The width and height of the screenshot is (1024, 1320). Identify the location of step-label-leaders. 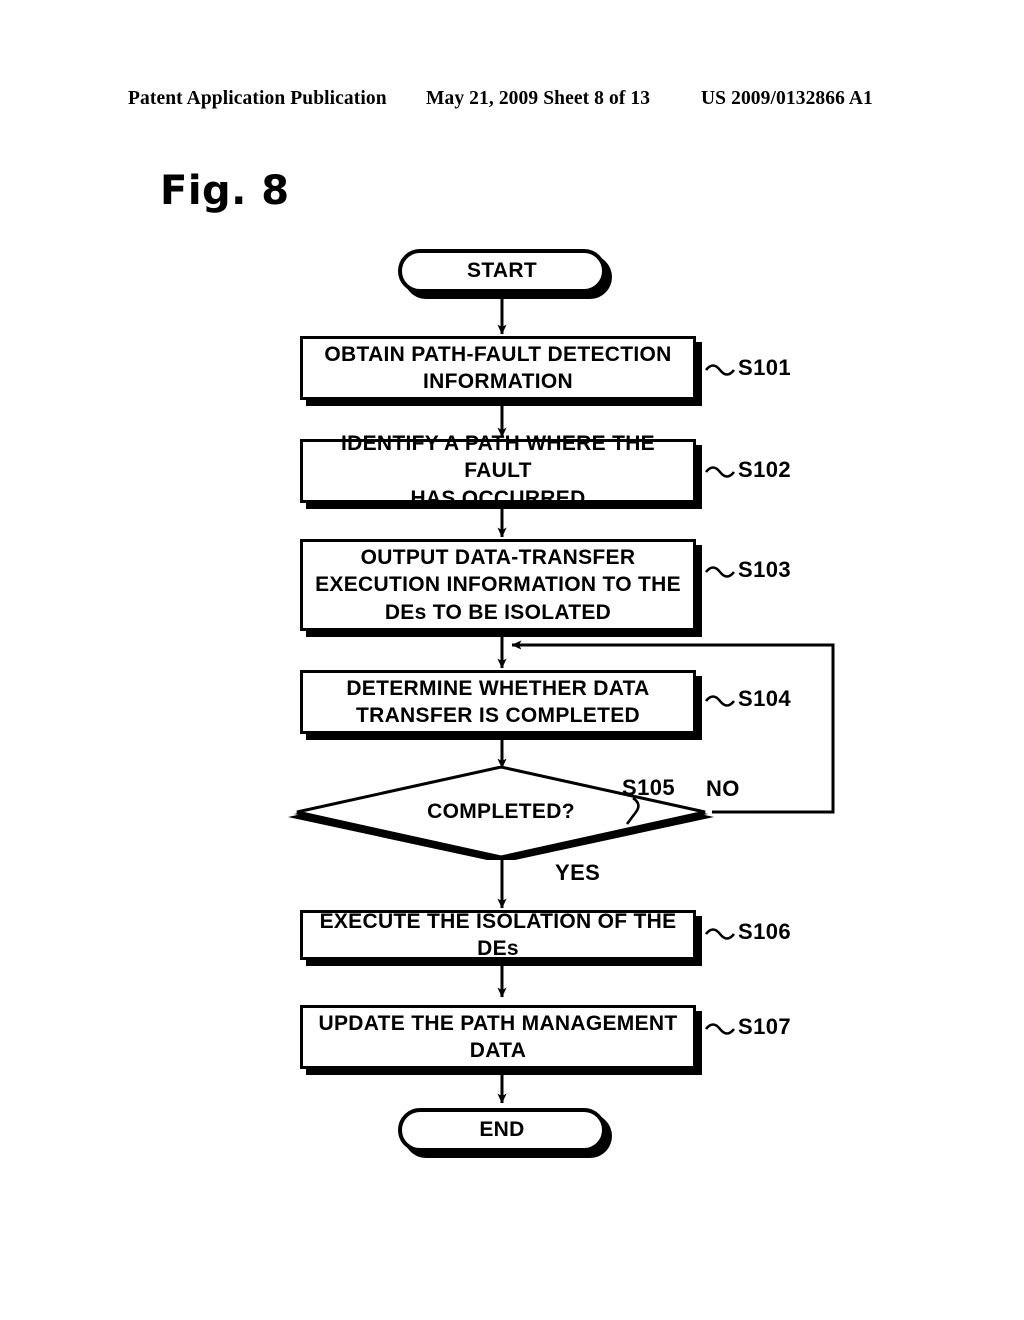
(680, 699).